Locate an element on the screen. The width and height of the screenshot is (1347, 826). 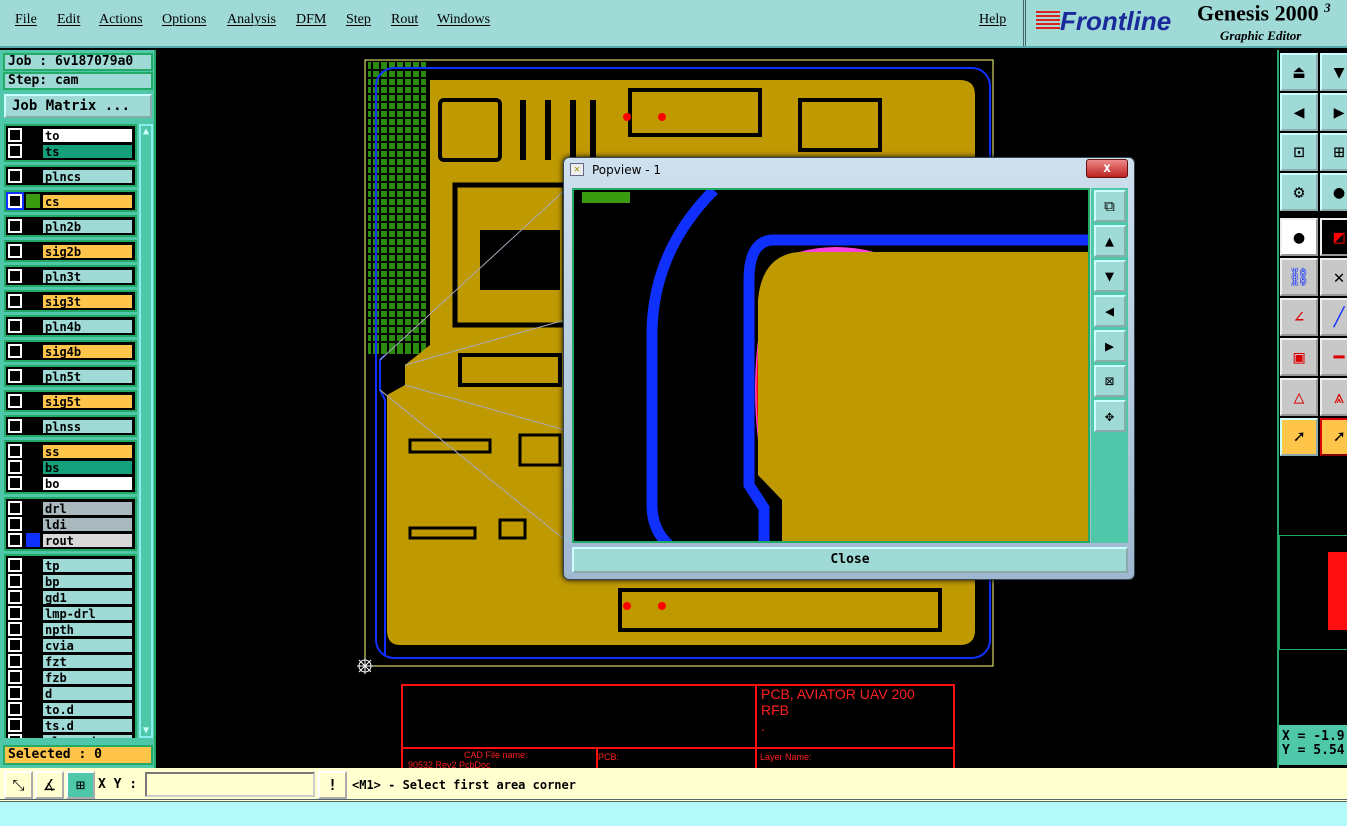
zoom-out-button: ⊡ is located at coordinates (1299, 152).